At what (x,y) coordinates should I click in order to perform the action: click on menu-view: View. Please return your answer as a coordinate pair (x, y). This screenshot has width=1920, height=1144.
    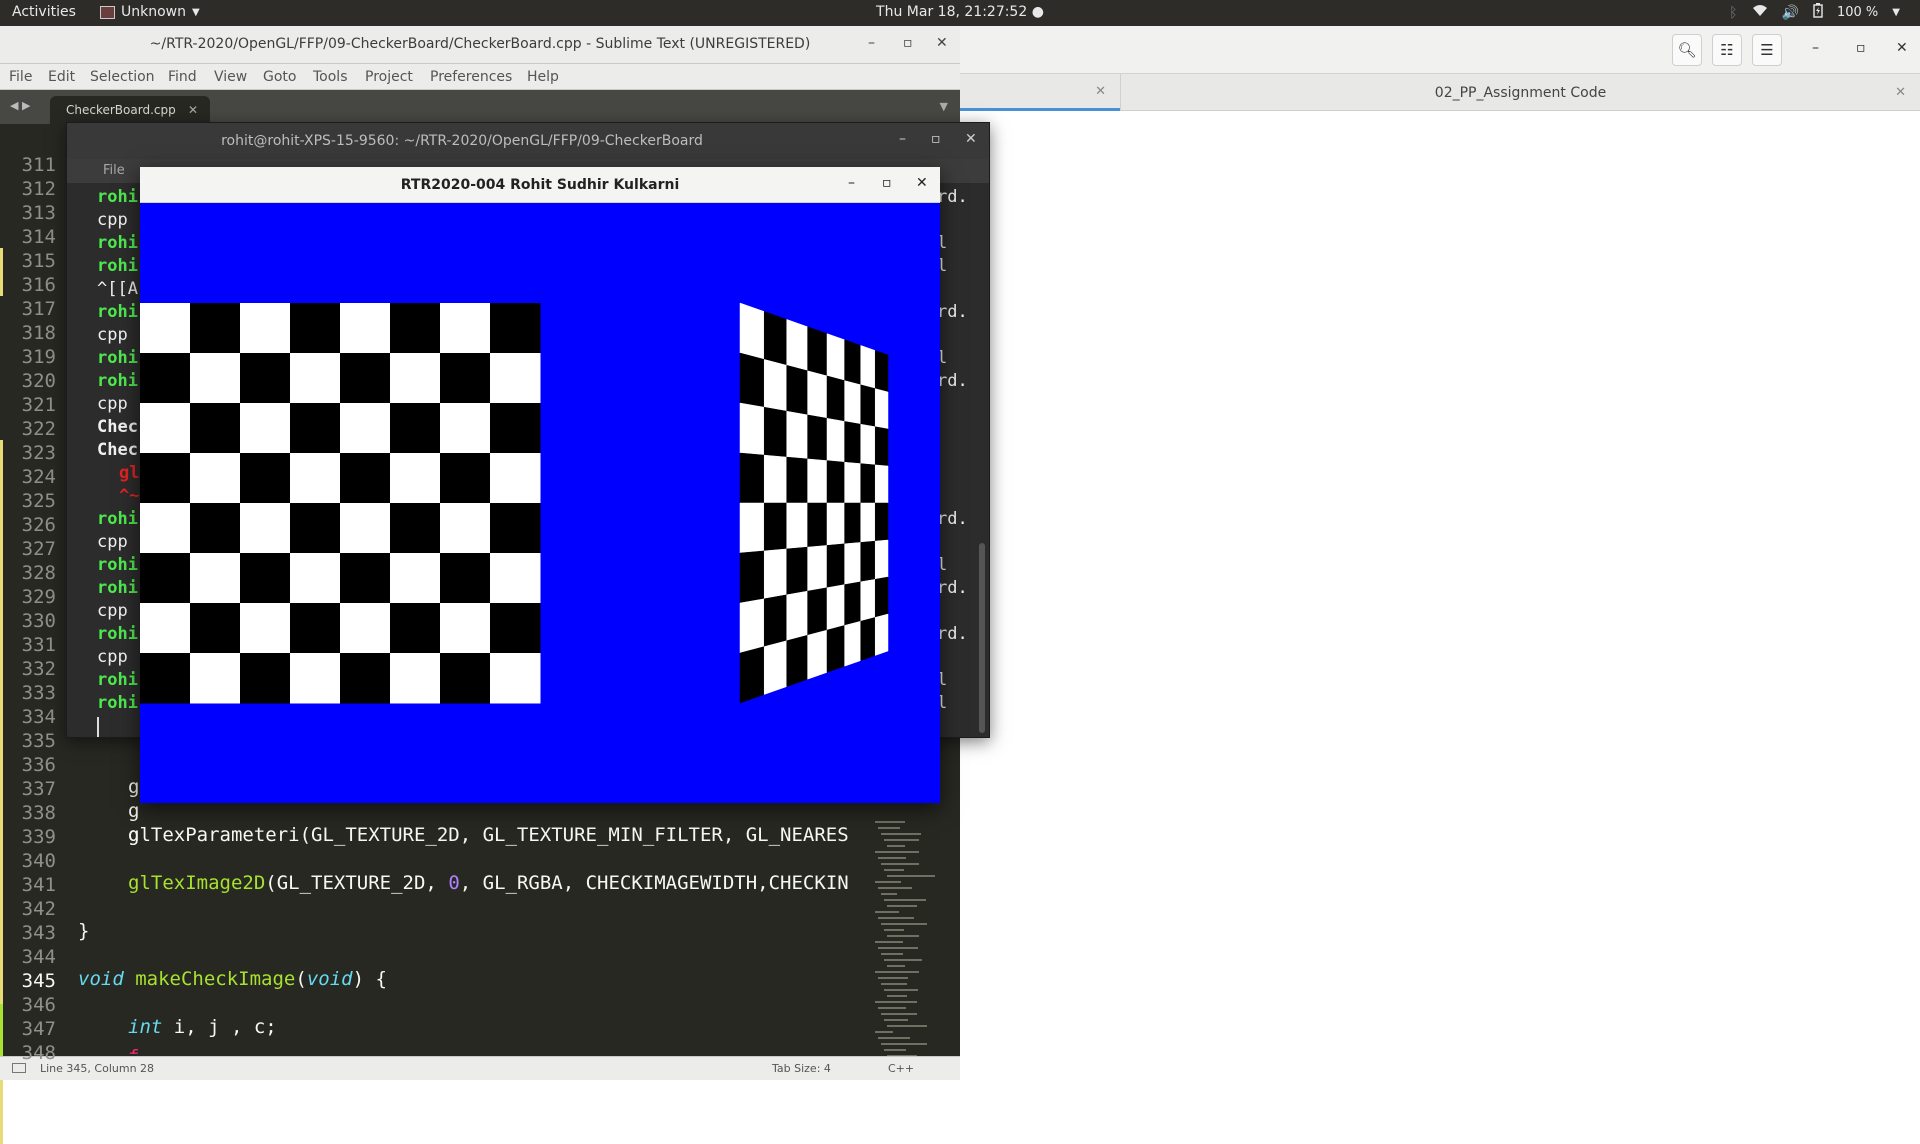
    Looking at the image, I should click on (230, 77).